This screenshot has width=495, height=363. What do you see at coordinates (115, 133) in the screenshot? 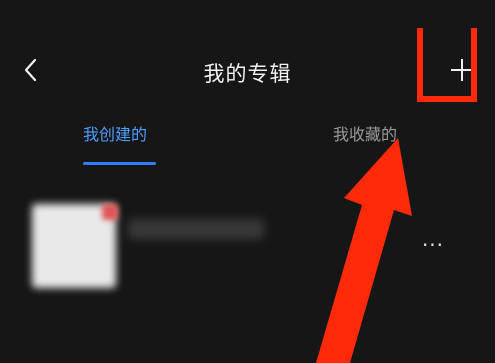
I see `tab-created: 我创建的` at bounding box center [115, 133].